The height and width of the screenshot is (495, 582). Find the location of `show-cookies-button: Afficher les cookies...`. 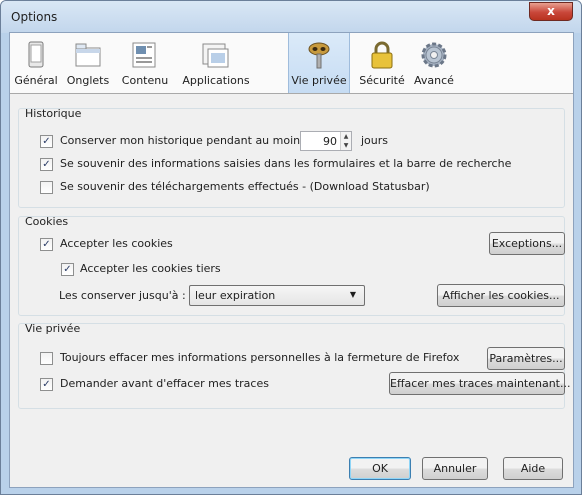

show-cookies-button: Afficher les cookies... is located at coordinates (501, 295).